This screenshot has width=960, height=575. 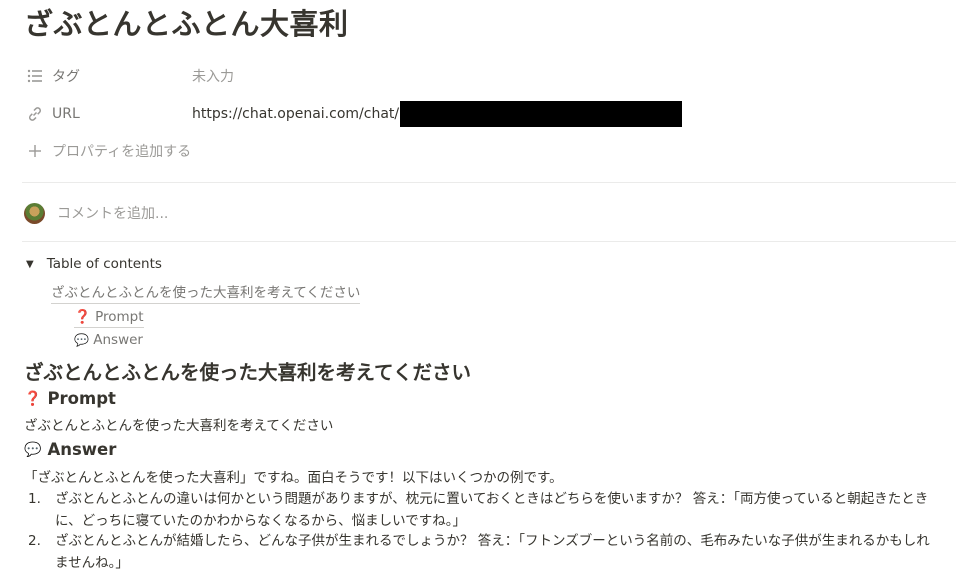 What do you see at coordinates (35, 76) in the screenshot?
I see `list-icon` at bounding box center [35, 76].